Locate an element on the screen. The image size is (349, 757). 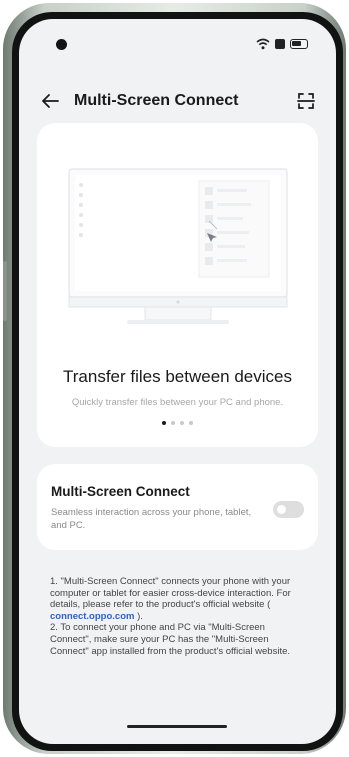
wifi-icon is located at coordinates (263, 44).